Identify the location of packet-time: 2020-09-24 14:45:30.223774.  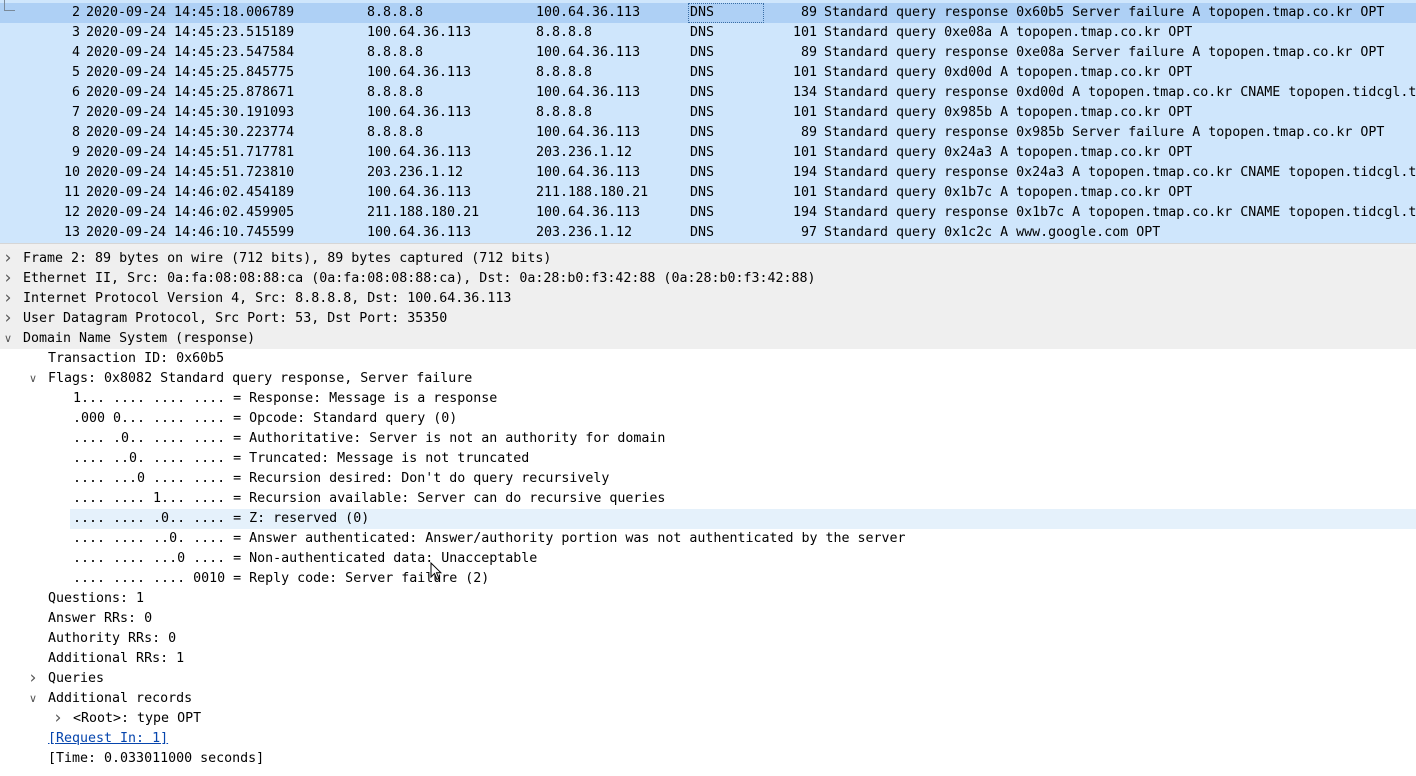
(190, 132).